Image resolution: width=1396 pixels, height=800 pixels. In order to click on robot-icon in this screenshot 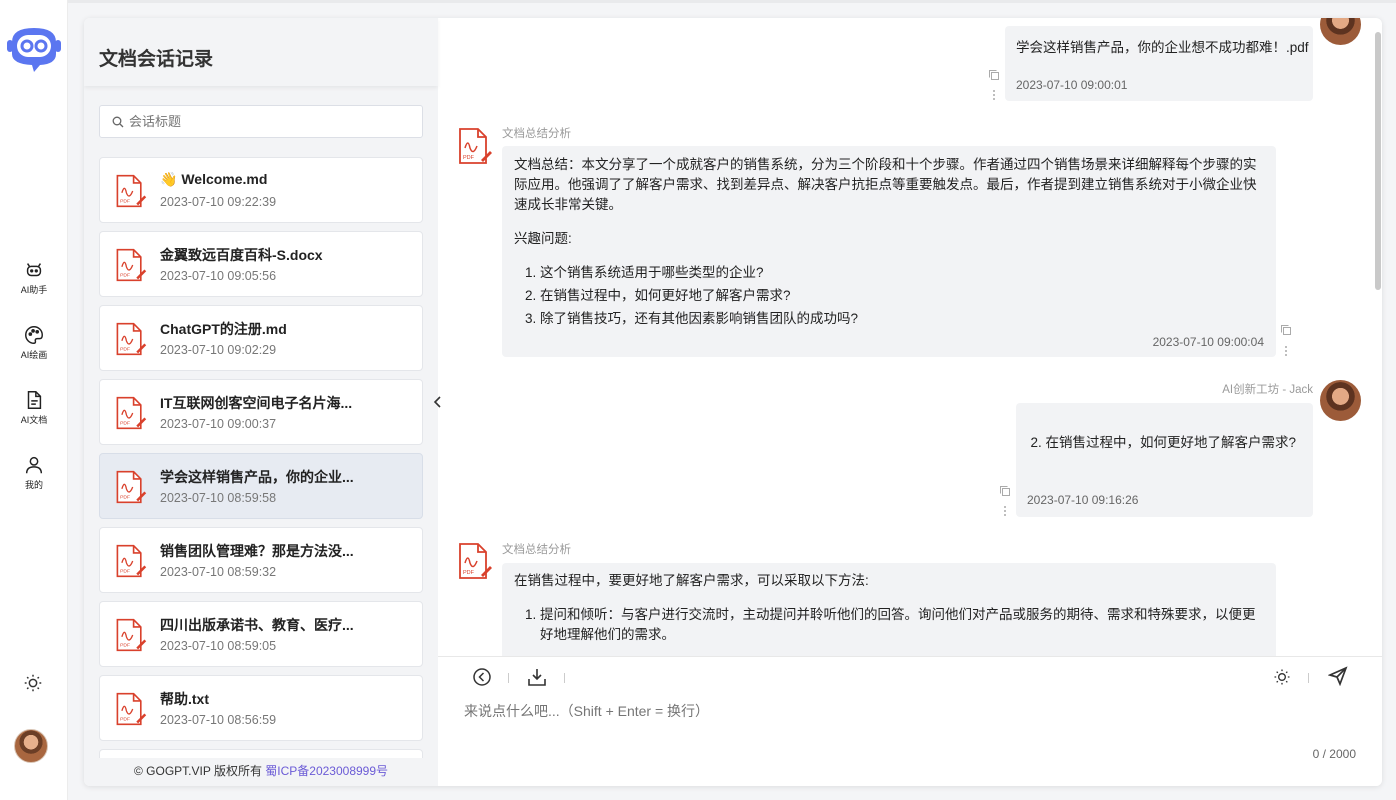, I will do `click(34, 269)`.